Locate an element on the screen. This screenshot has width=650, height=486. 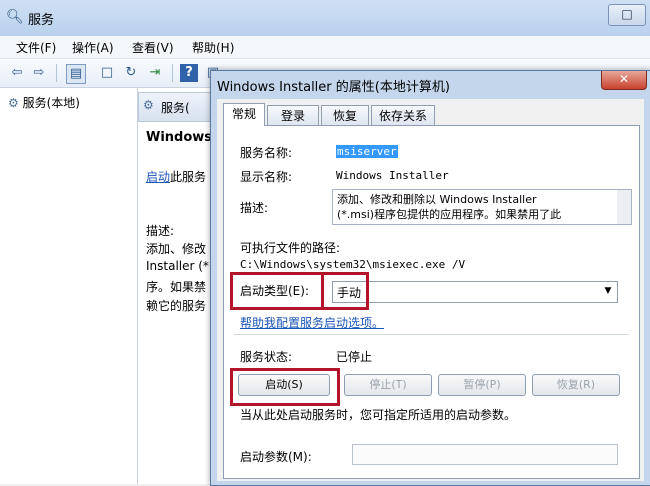
service-name-label: 服务名称: is located at coordinates (266, 153).